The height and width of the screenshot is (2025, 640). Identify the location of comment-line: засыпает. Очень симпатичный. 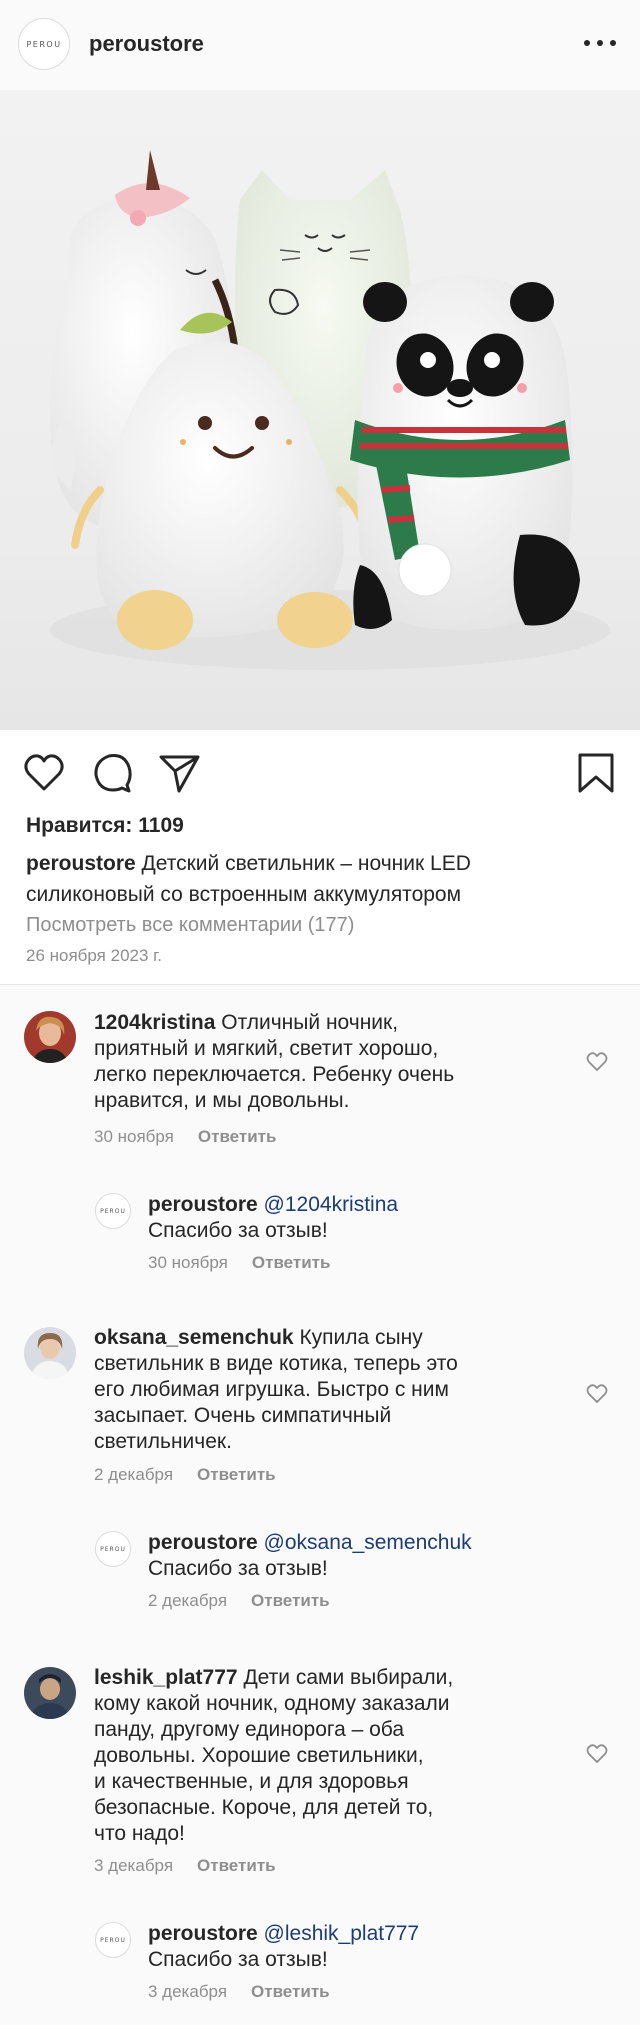
(243, 1415).